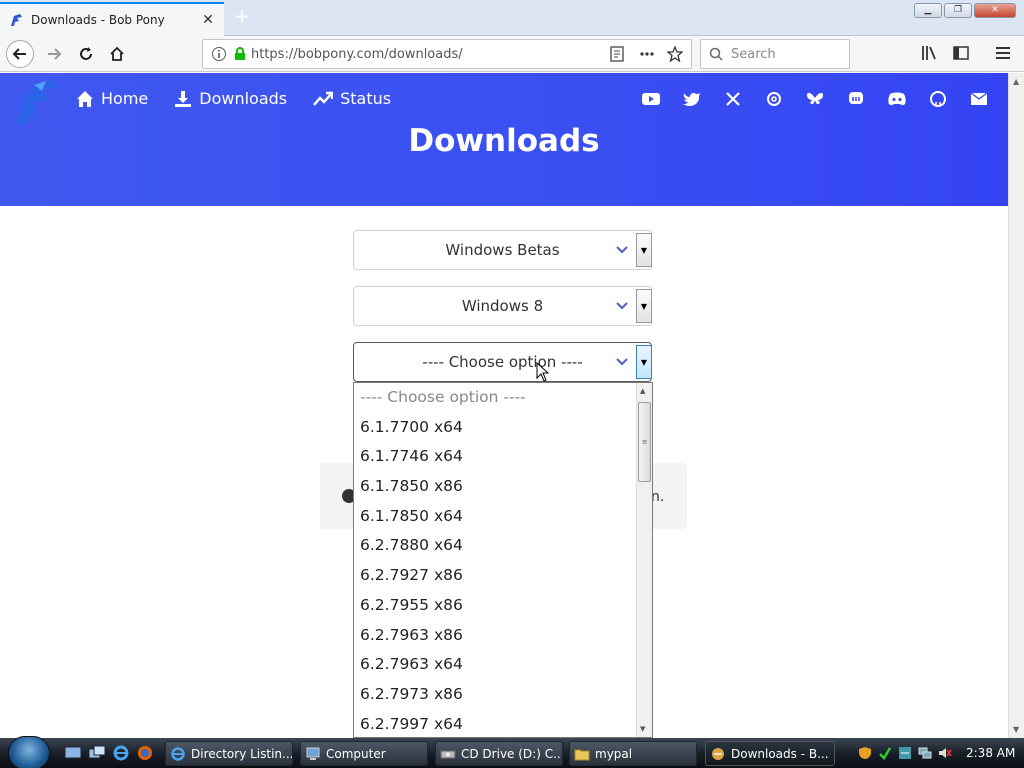 The image size is (1024, 768). What do you see at coordinates (718, 753) in the screenshot?
I see `mypal-browser-icon` at bounding box center [718, 753].